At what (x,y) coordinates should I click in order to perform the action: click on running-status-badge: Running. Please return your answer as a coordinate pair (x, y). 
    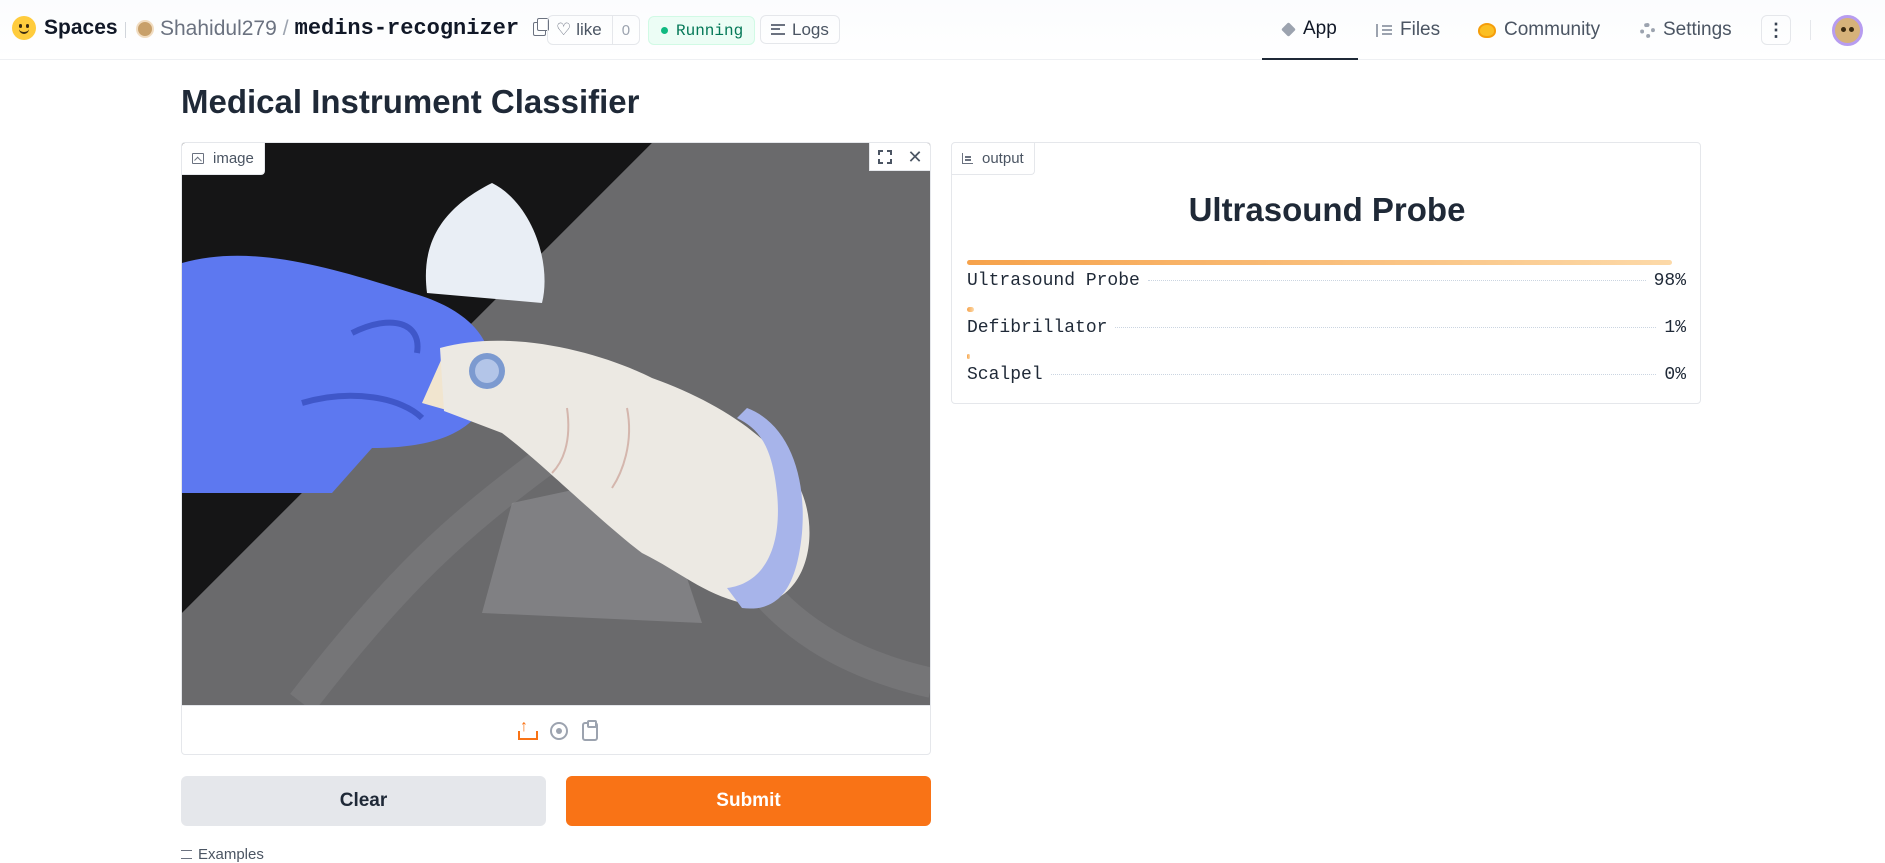
    Looking at the image, I should click on (702, 30).